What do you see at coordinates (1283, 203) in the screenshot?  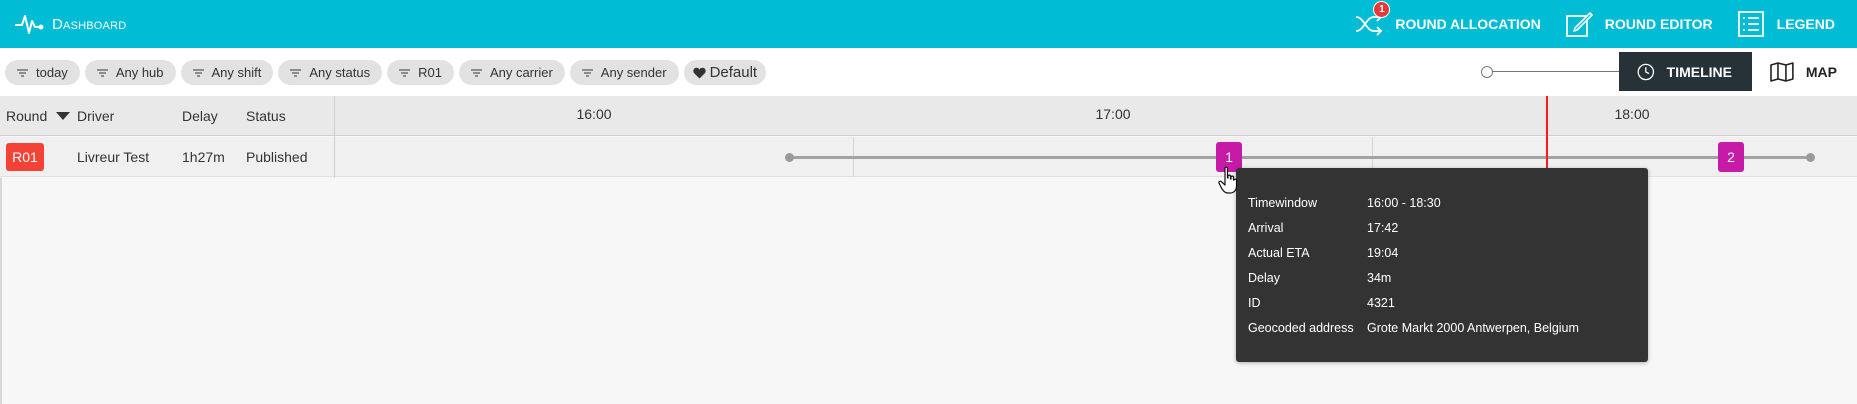 I see `tooltip-label: Timewindow` at bounding box center [1283, 203].